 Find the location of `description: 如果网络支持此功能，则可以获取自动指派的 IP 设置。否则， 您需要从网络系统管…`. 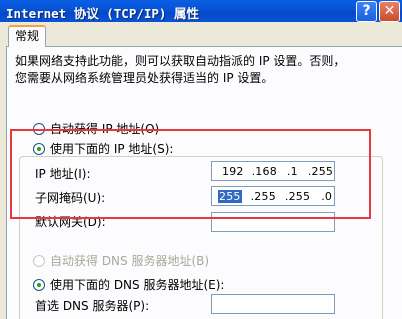

description: 如果网络支持此功能，则可以获取自动指派的 IP 设置。否则， 您需要从网络系统管… is located at coordinates (205, 70).